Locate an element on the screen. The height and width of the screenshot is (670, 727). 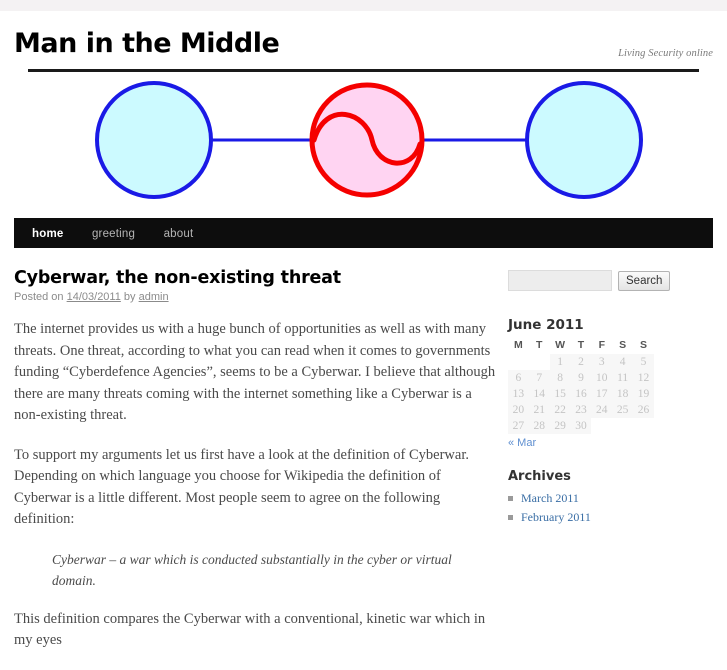
search-form: Search is located at coordinates (600, 280).